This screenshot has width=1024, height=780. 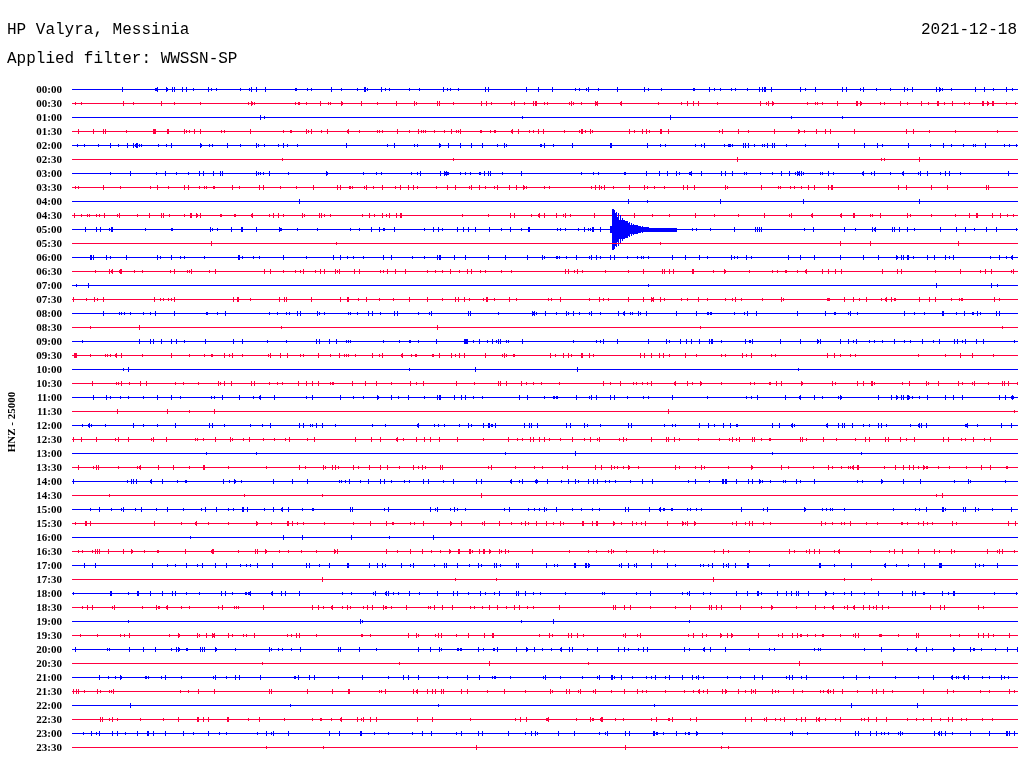 What do you see at coordinates (48, 481) in the screenshot?
I see `time-label: 14:00` at bounding box center [48, 481].